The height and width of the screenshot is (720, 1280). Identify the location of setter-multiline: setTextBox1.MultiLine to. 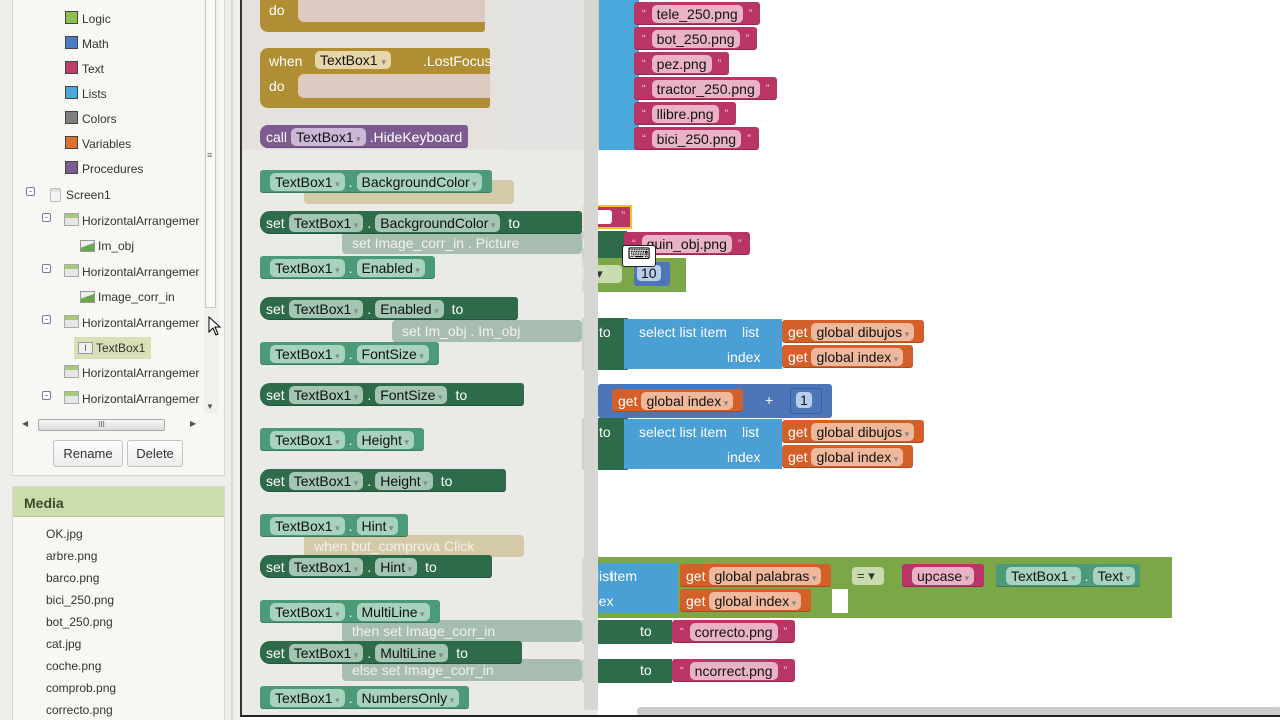
(391, 652).